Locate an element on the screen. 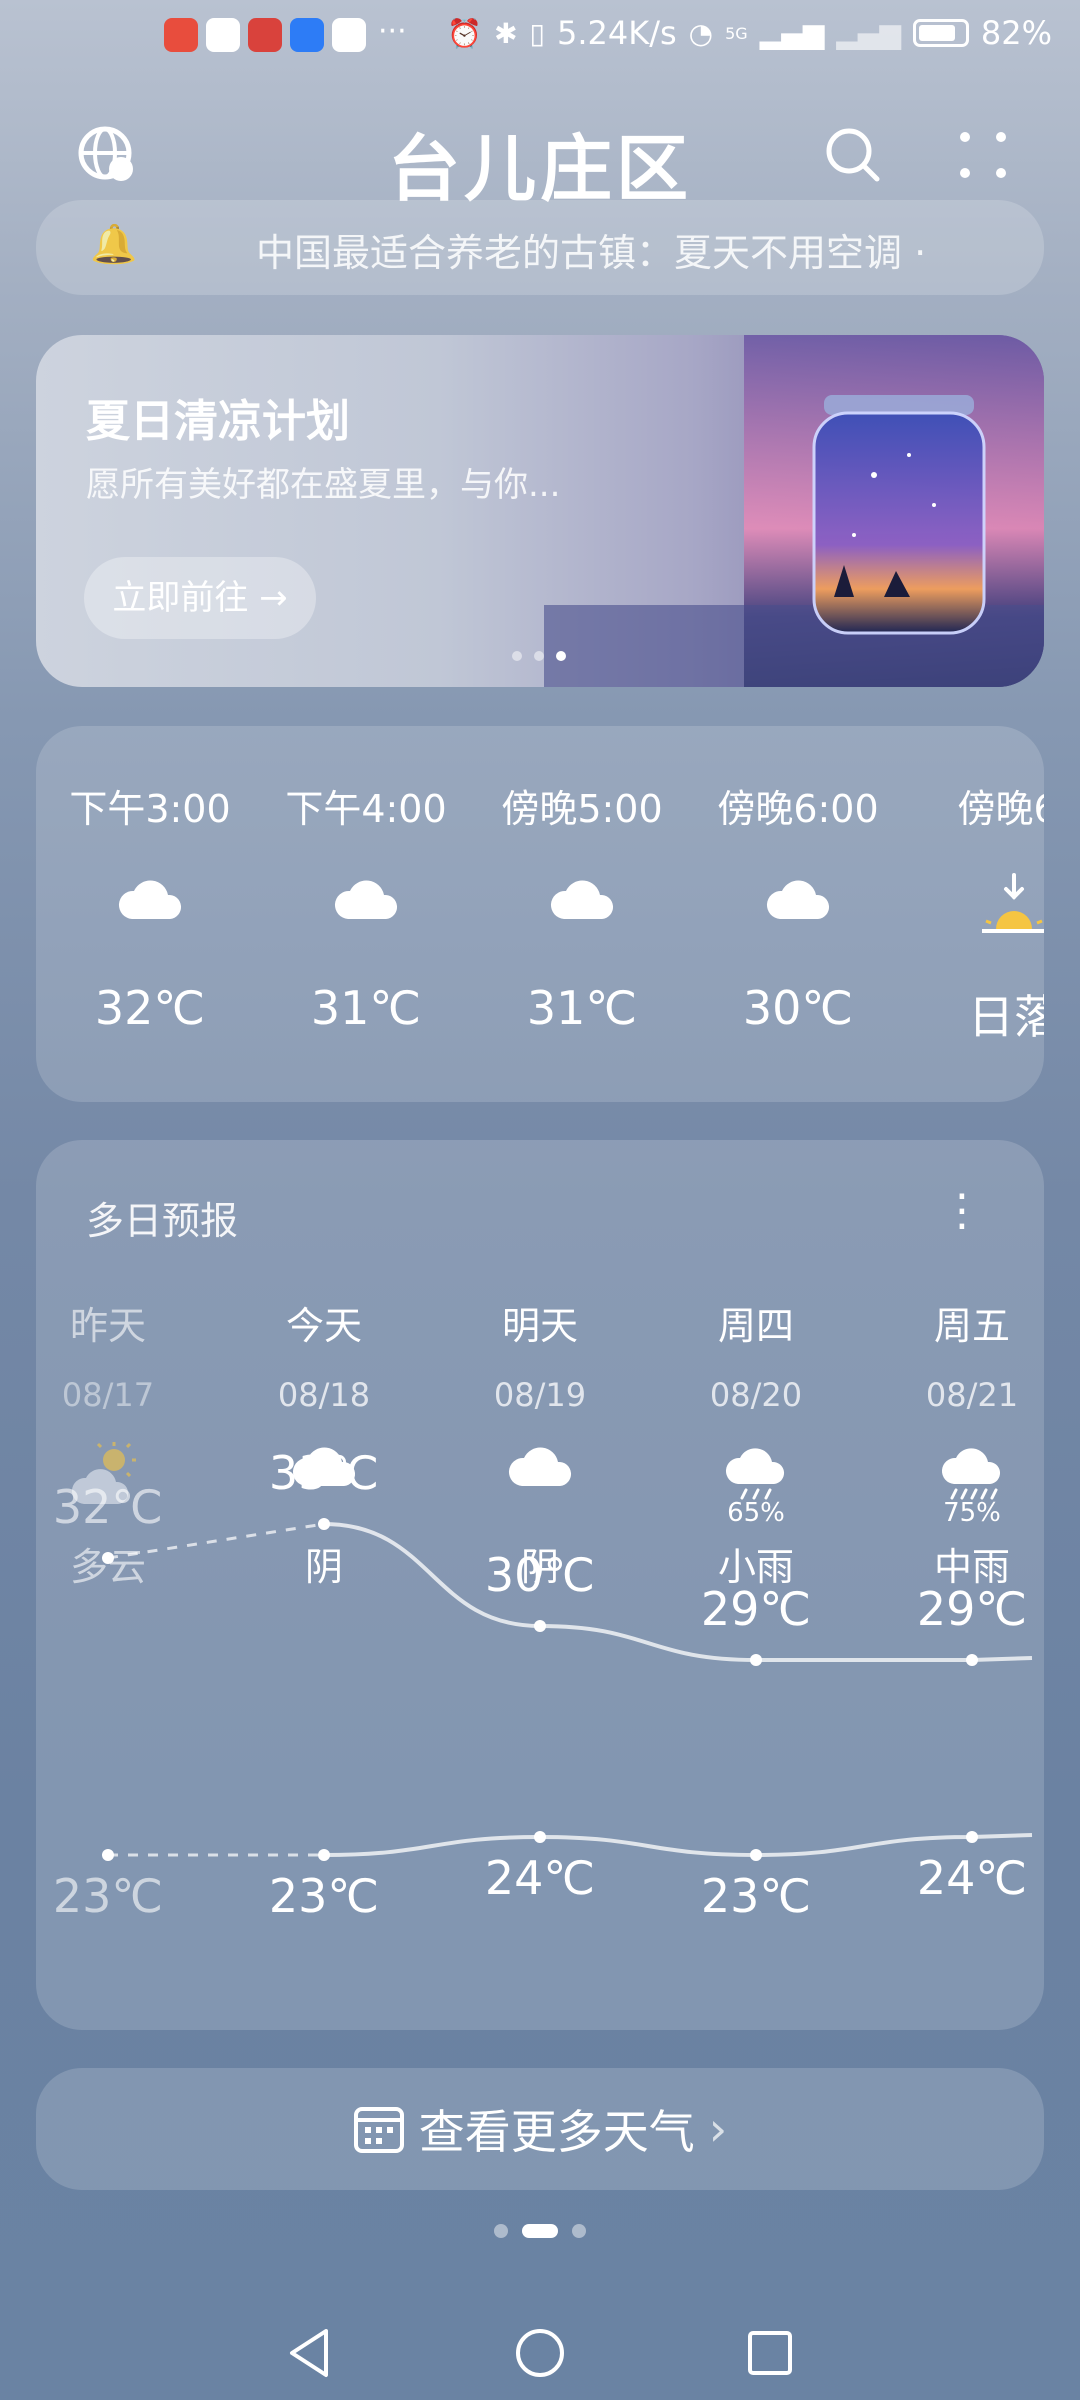 This screenshot has height=2400, width=1080. promo-banner: 夏日清凉计划 愿所有美好都在盛夏里，与你... 立即前往 → is located at coordinates (540, 511).